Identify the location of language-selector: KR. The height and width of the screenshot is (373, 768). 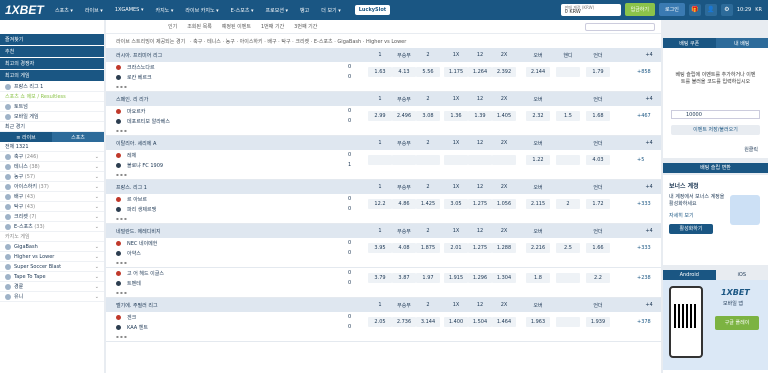
(758, 10).